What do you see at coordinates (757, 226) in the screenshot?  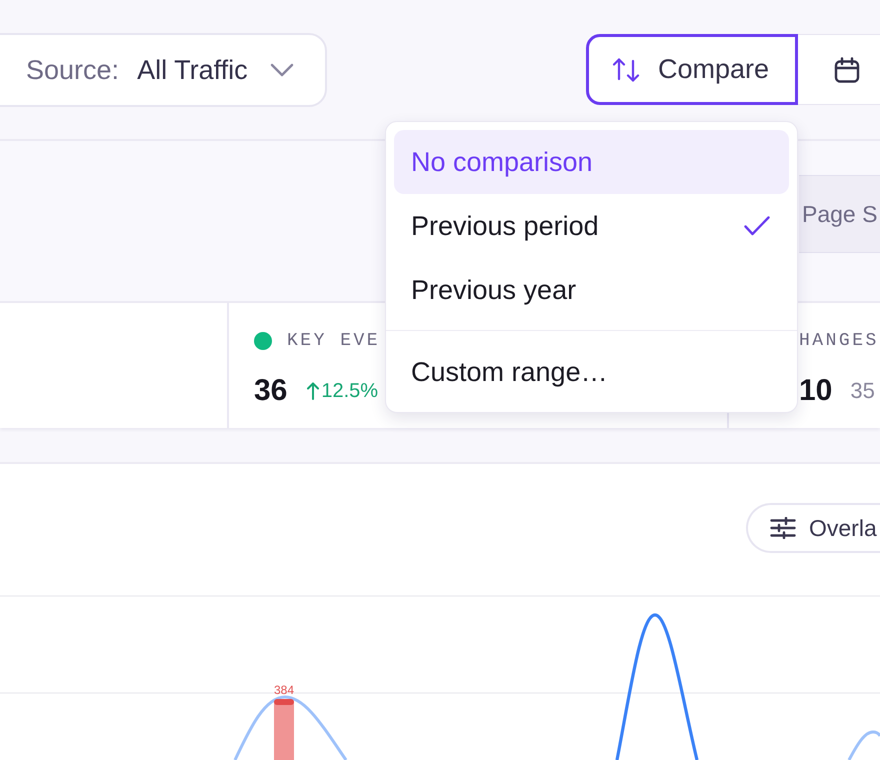 I see `checkmark-icon` at bounding box center [757, 226].